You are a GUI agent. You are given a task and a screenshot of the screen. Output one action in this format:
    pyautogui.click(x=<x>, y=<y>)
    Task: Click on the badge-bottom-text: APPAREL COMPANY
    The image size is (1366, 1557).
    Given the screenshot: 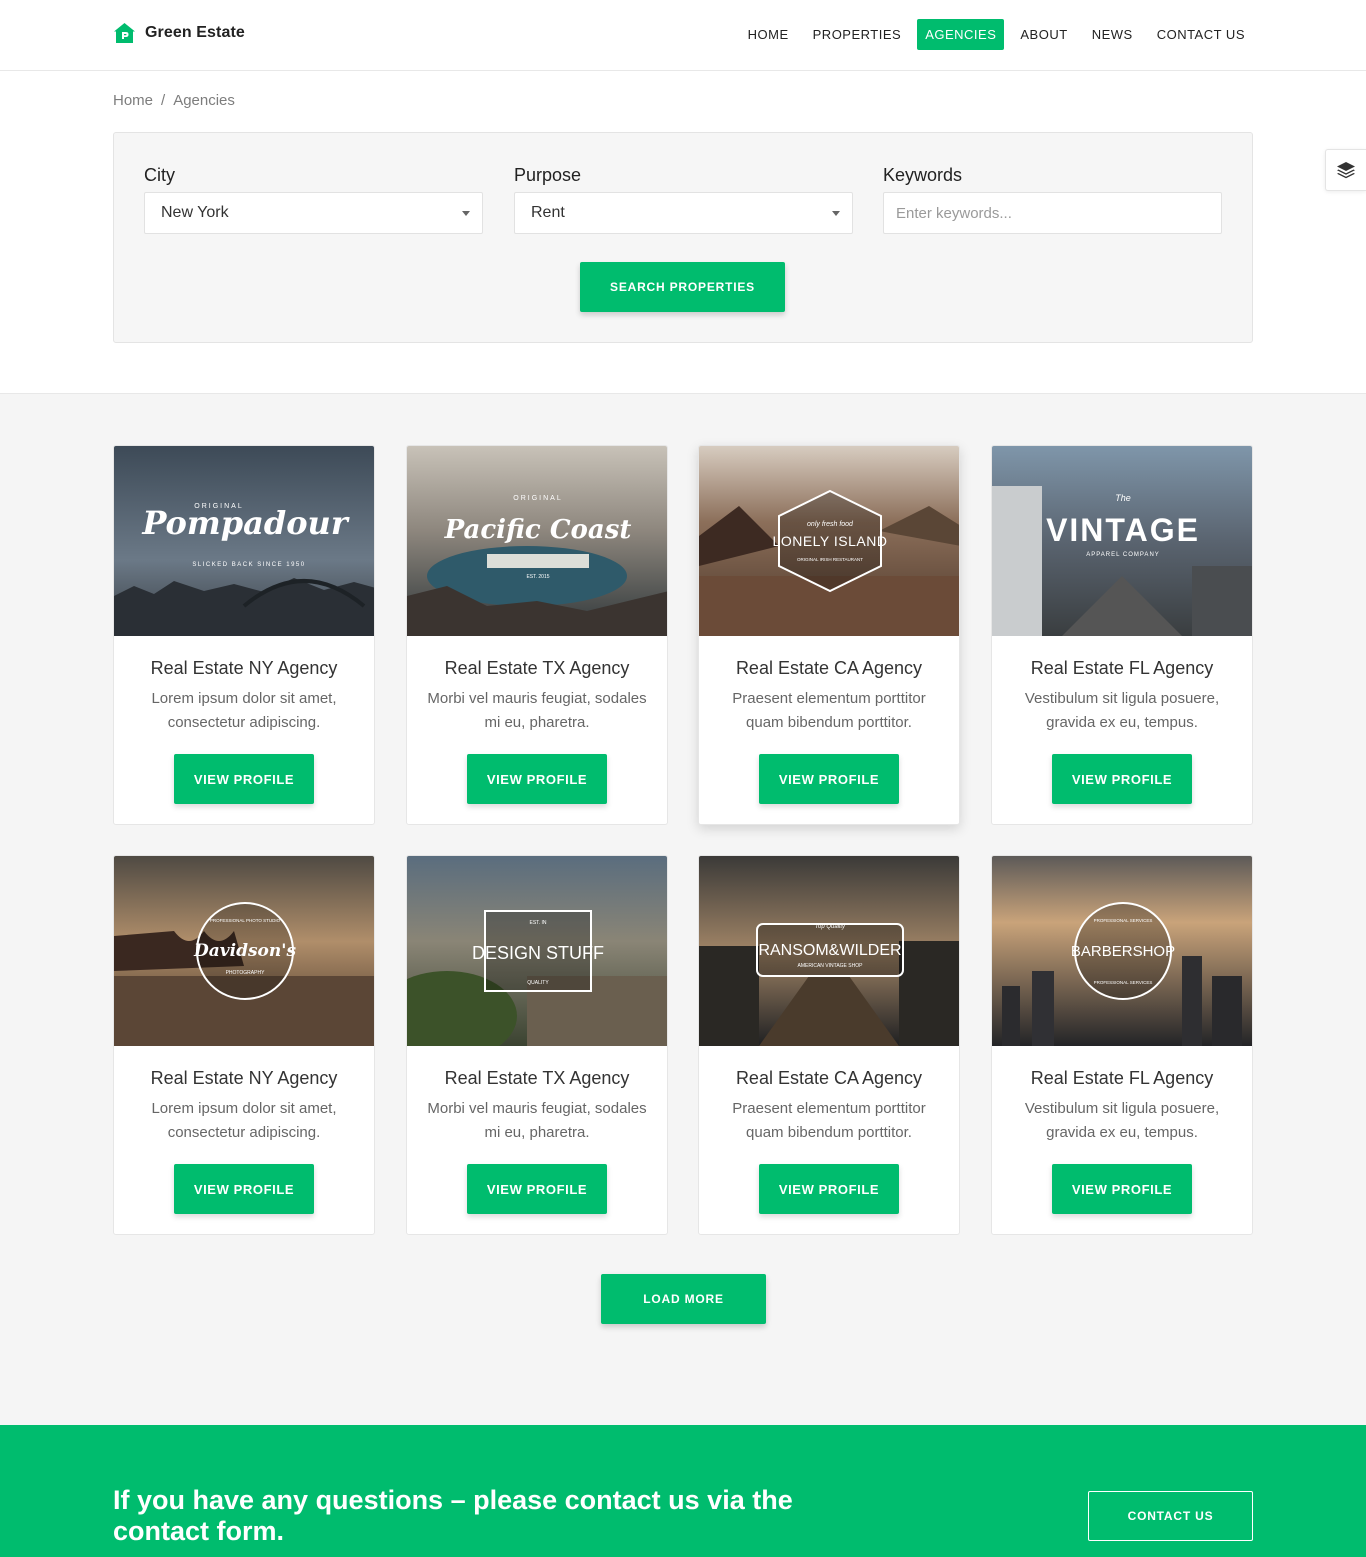 What is the action you would take?
    pyautogui.click(x=1123, y=555)
    